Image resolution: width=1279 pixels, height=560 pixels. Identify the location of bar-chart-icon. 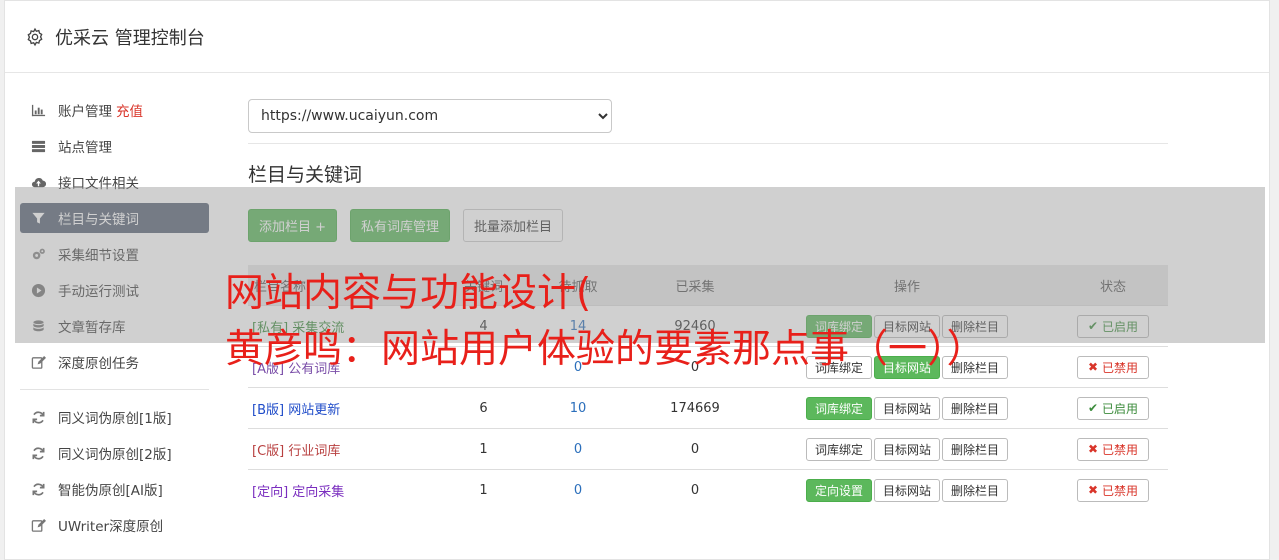
(38, 110).